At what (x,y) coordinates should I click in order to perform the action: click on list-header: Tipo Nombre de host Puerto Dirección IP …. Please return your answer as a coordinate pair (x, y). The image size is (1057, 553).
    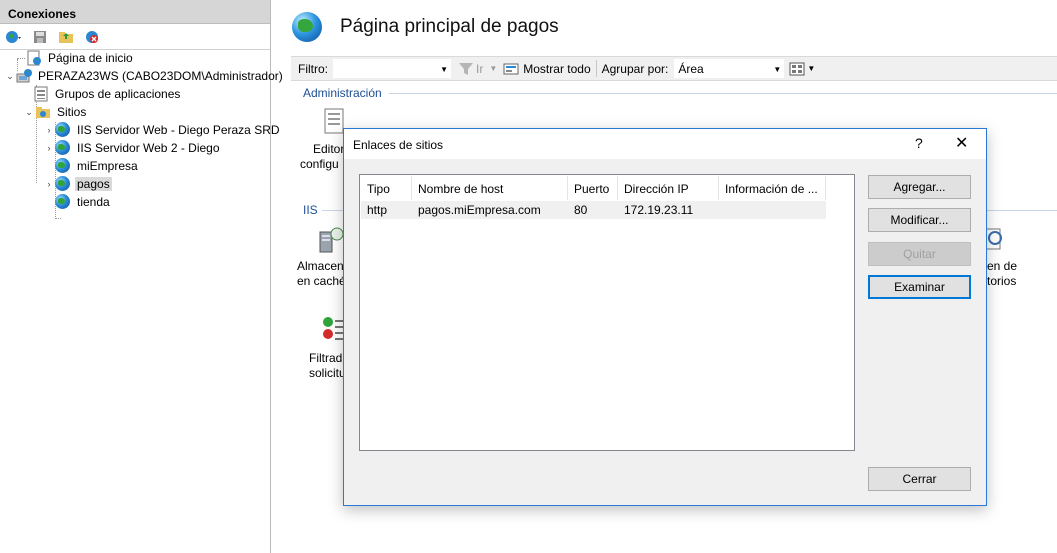
    Looking at the image, I should click on (593, 188).